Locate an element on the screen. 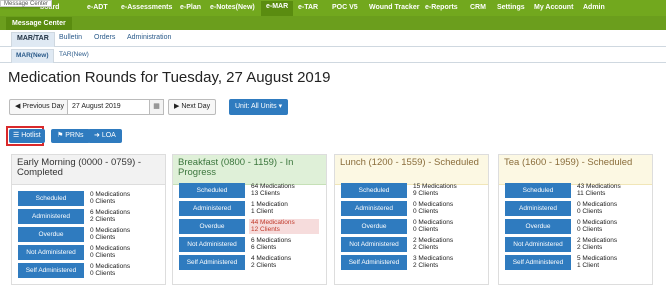  subtab-tar-new: TAR(New) is located at coordinates (74, 54).